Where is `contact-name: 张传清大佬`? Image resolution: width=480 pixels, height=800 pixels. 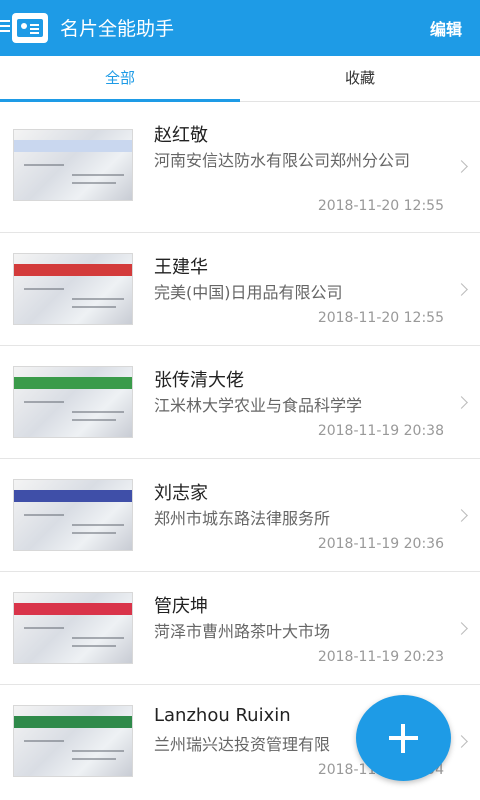
contact-name: 张传清大佬 is located at coordinates (199, 380).